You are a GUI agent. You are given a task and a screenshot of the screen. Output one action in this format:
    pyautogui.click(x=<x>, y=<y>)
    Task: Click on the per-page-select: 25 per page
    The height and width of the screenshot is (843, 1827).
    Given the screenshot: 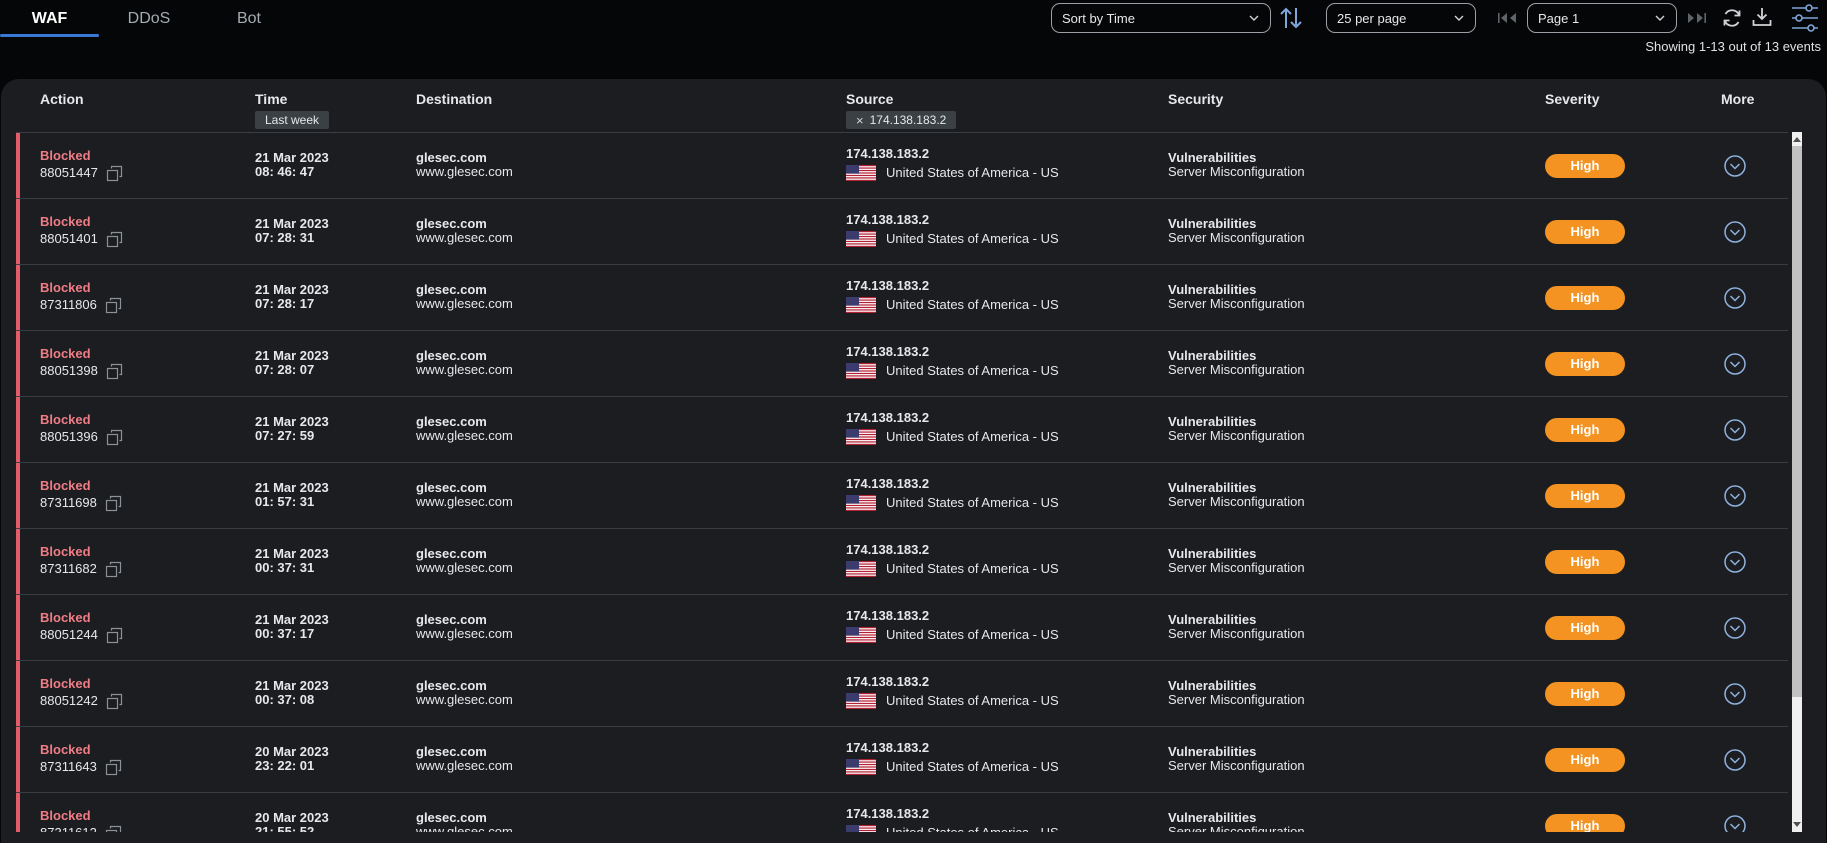 What is the action you would take?
    pyautogui.click(x=1401, y=18)
    